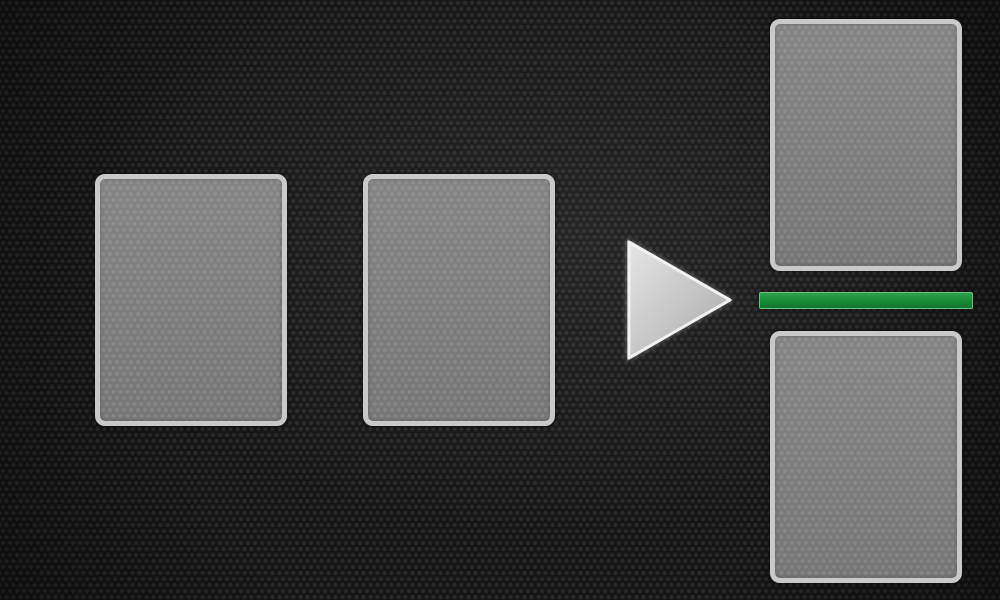  What do you see at coordinates (680, 300) in the screenshot?
I see `play-triangle-icon` at bounding box center [680, 300].